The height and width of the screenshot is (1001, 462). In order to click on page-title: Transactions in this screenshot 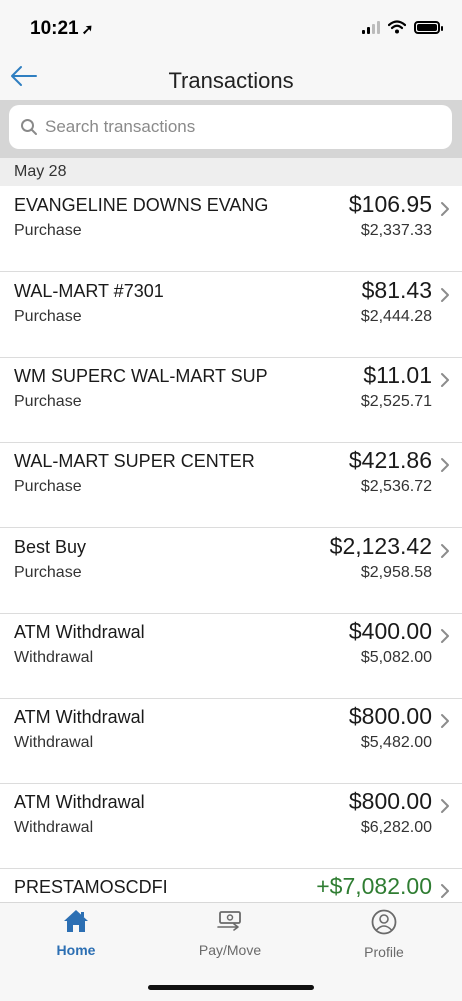, I will do `click(231, 80)`.